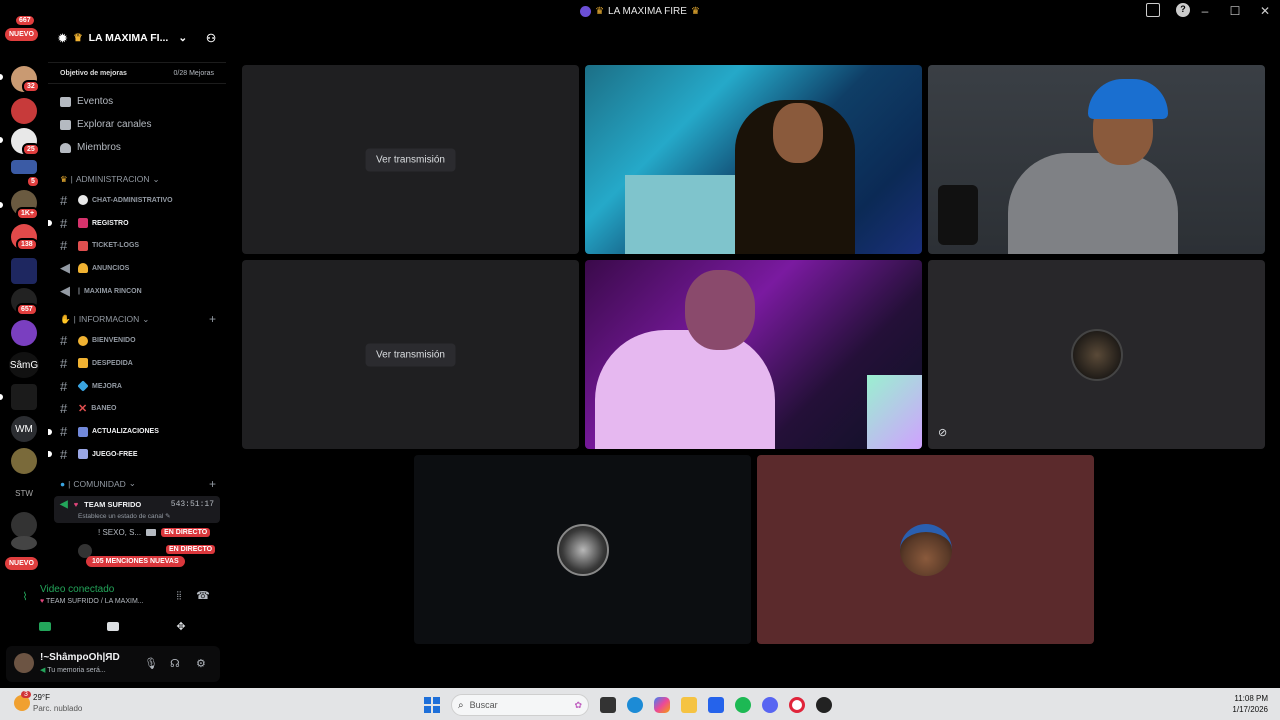 This screenshot has width=1280, height=720. Describe the element at coordinates (65, 101) in the screenshot. I see `calendar-icon` at that location.